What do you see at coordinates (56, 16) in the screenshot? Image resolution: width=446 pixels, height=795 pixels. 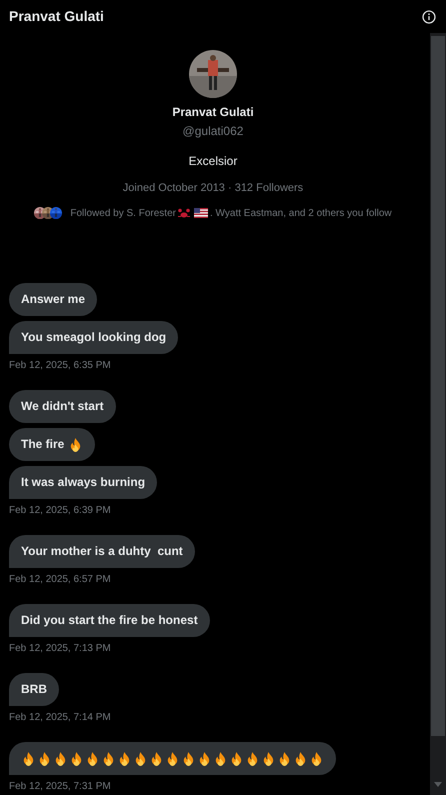 I see `window-title: Pranvat Gulati` at bounding box center [56, 16].